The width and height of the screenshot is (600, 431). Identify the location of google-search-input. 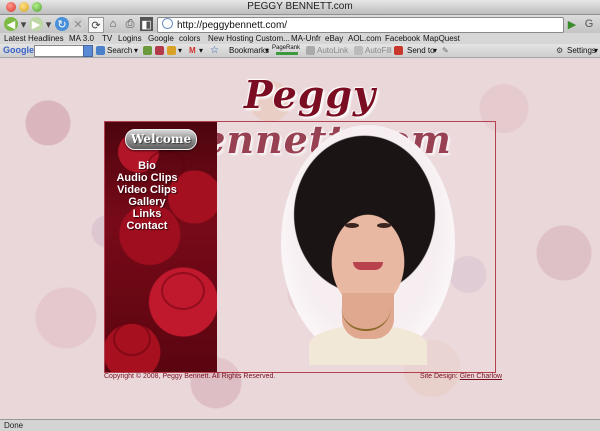
(59, 51).